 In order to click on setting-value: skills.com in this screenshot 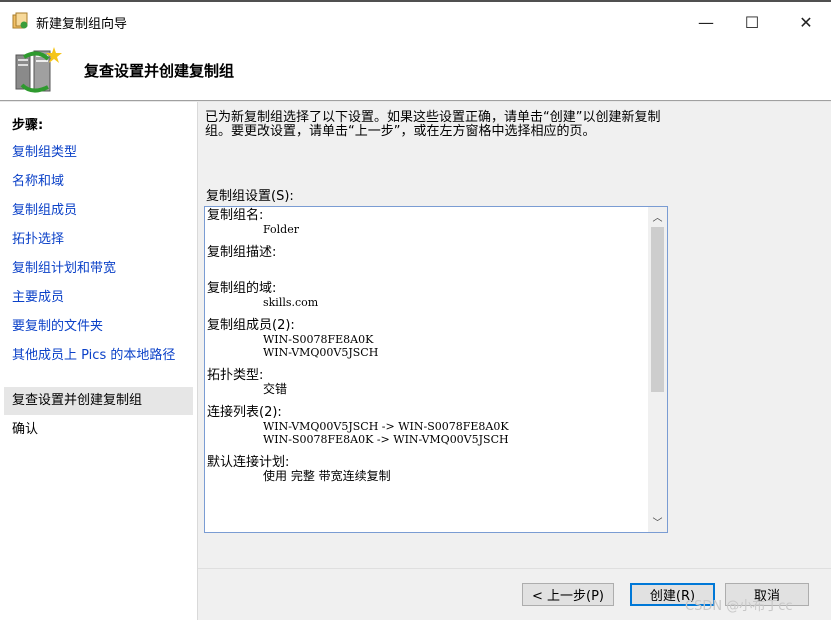, I will do `click(291, 302)`.